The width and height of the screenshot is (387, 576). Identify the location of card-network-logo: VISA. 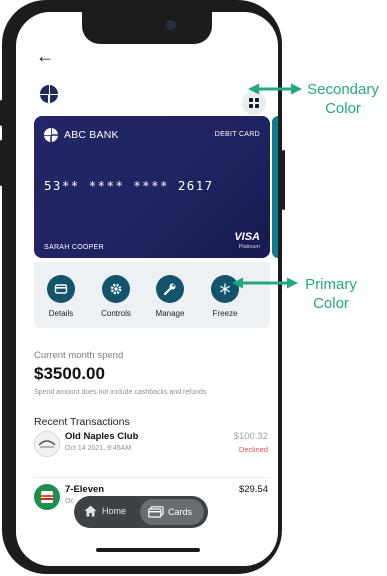
(247, 237).